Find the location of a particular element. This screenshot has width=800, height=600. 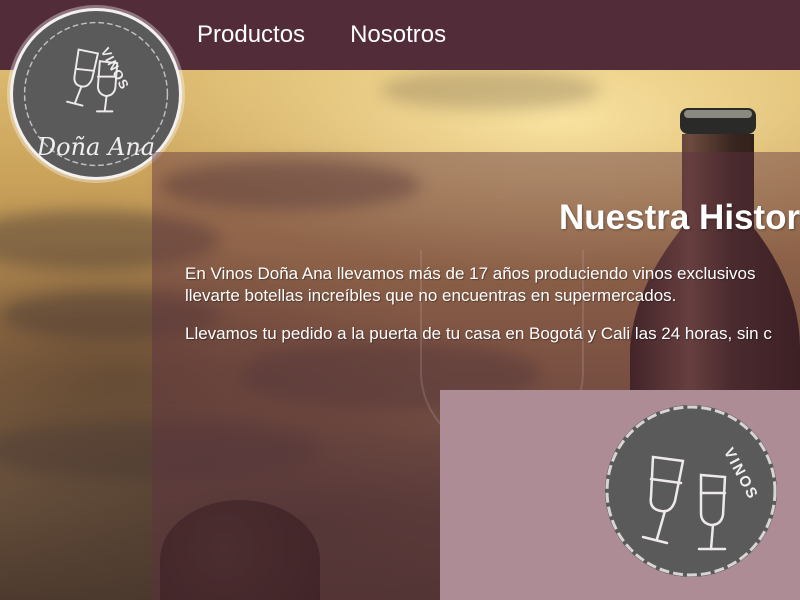

feature-logo: VINOS is located at coordinates (691, 491).